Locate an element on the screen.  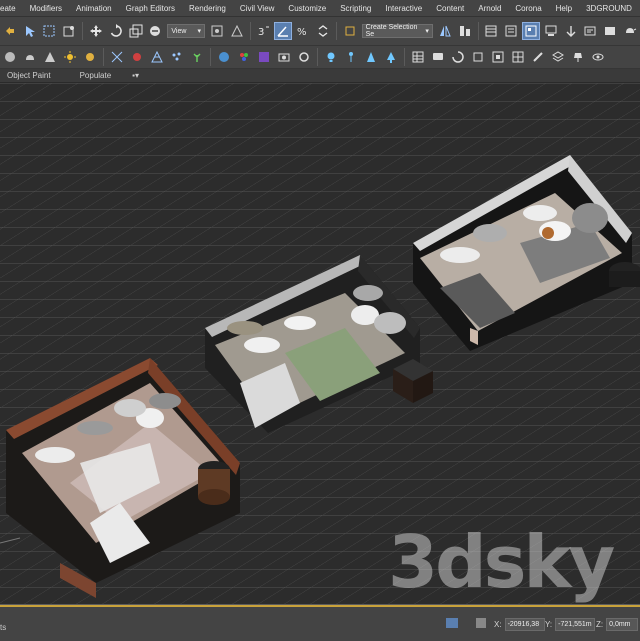
view-dropdown: View ▾ is located at coordinates (186, 31).